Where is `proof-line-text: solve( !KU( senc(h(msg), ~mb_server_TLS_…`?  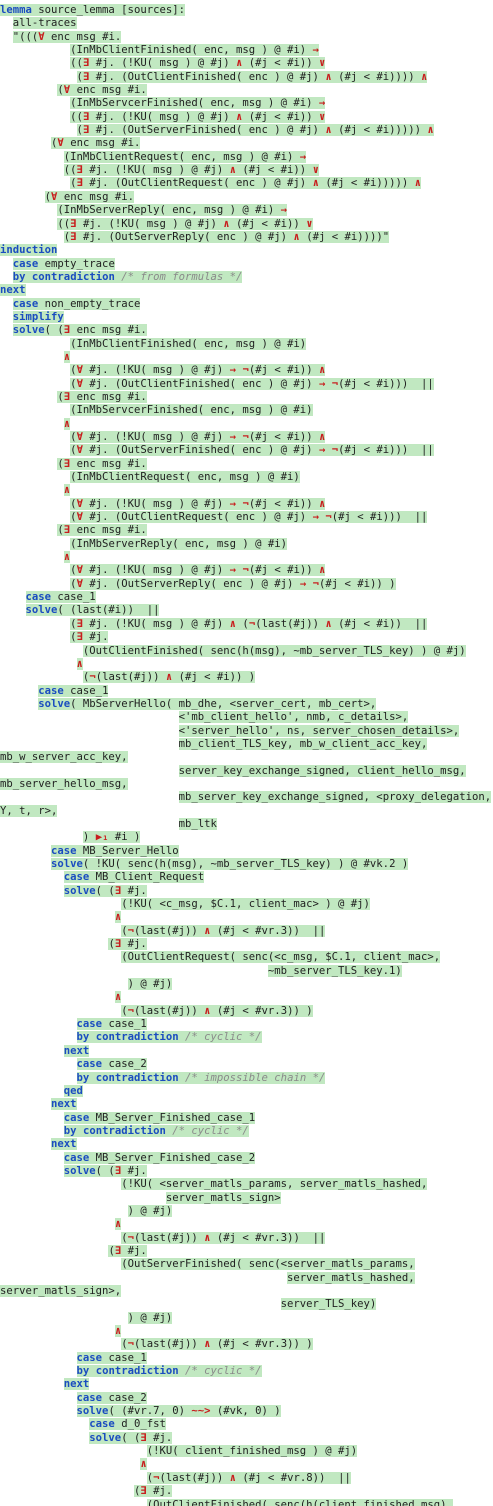
proof-line-text: solve( !KU( senc(h(msg), ~mb_server_TLS_… is located at coordinates (230, 864).